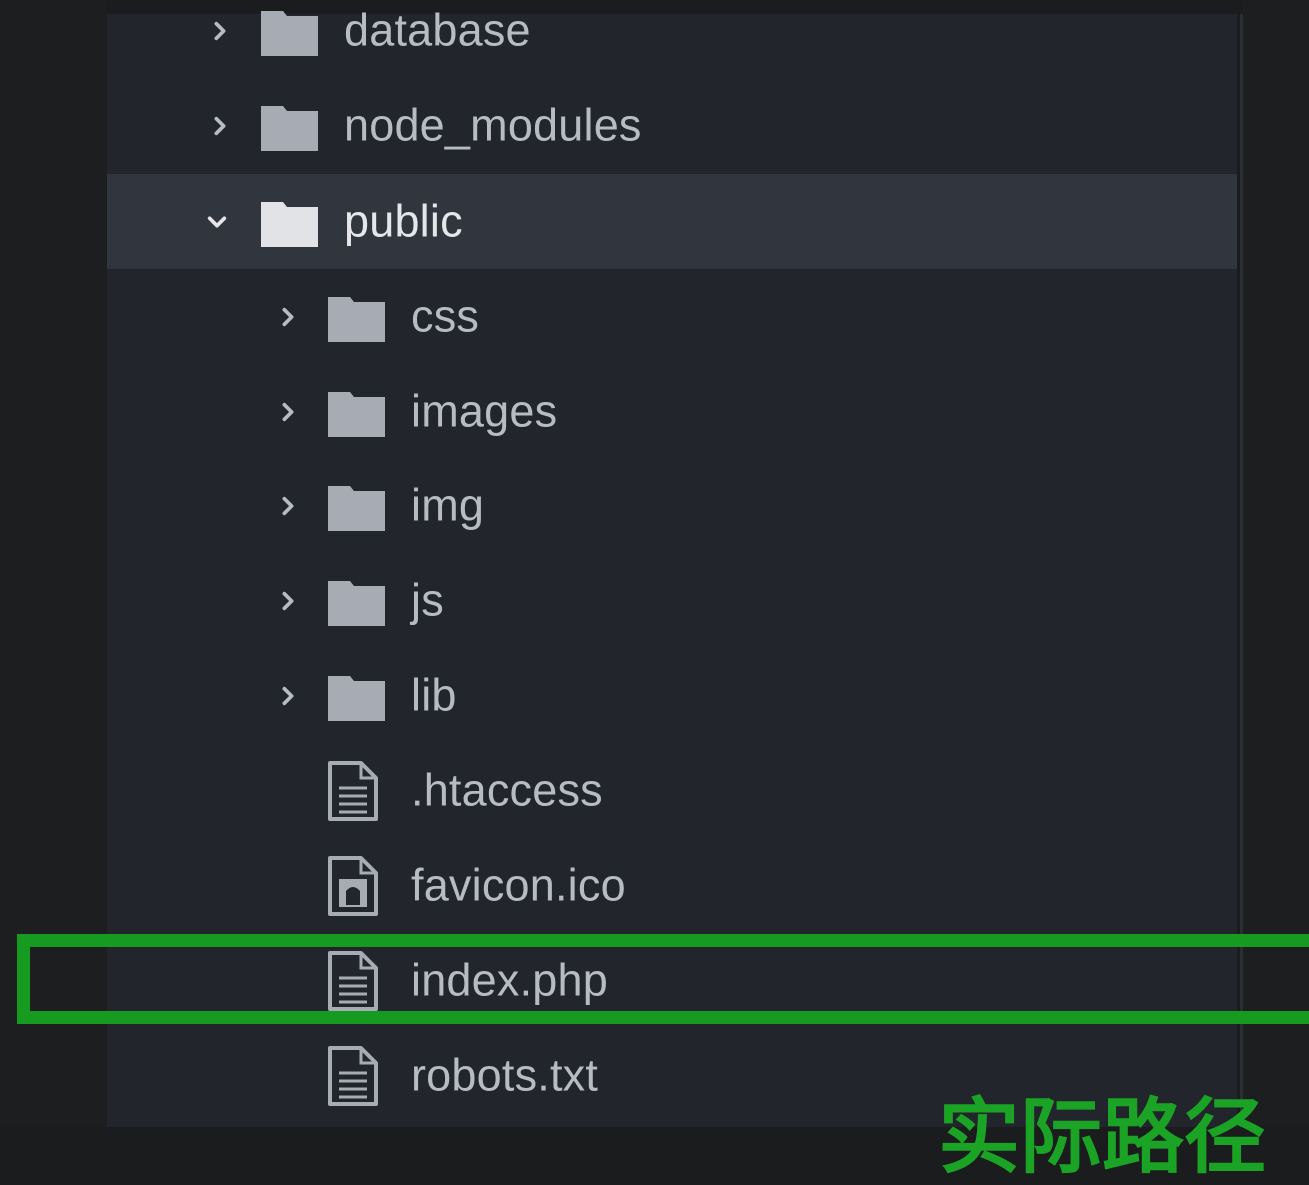  Describe the element at coordinates (672, 316) in the screenshot. I see `tree-item-css: css` at that location.